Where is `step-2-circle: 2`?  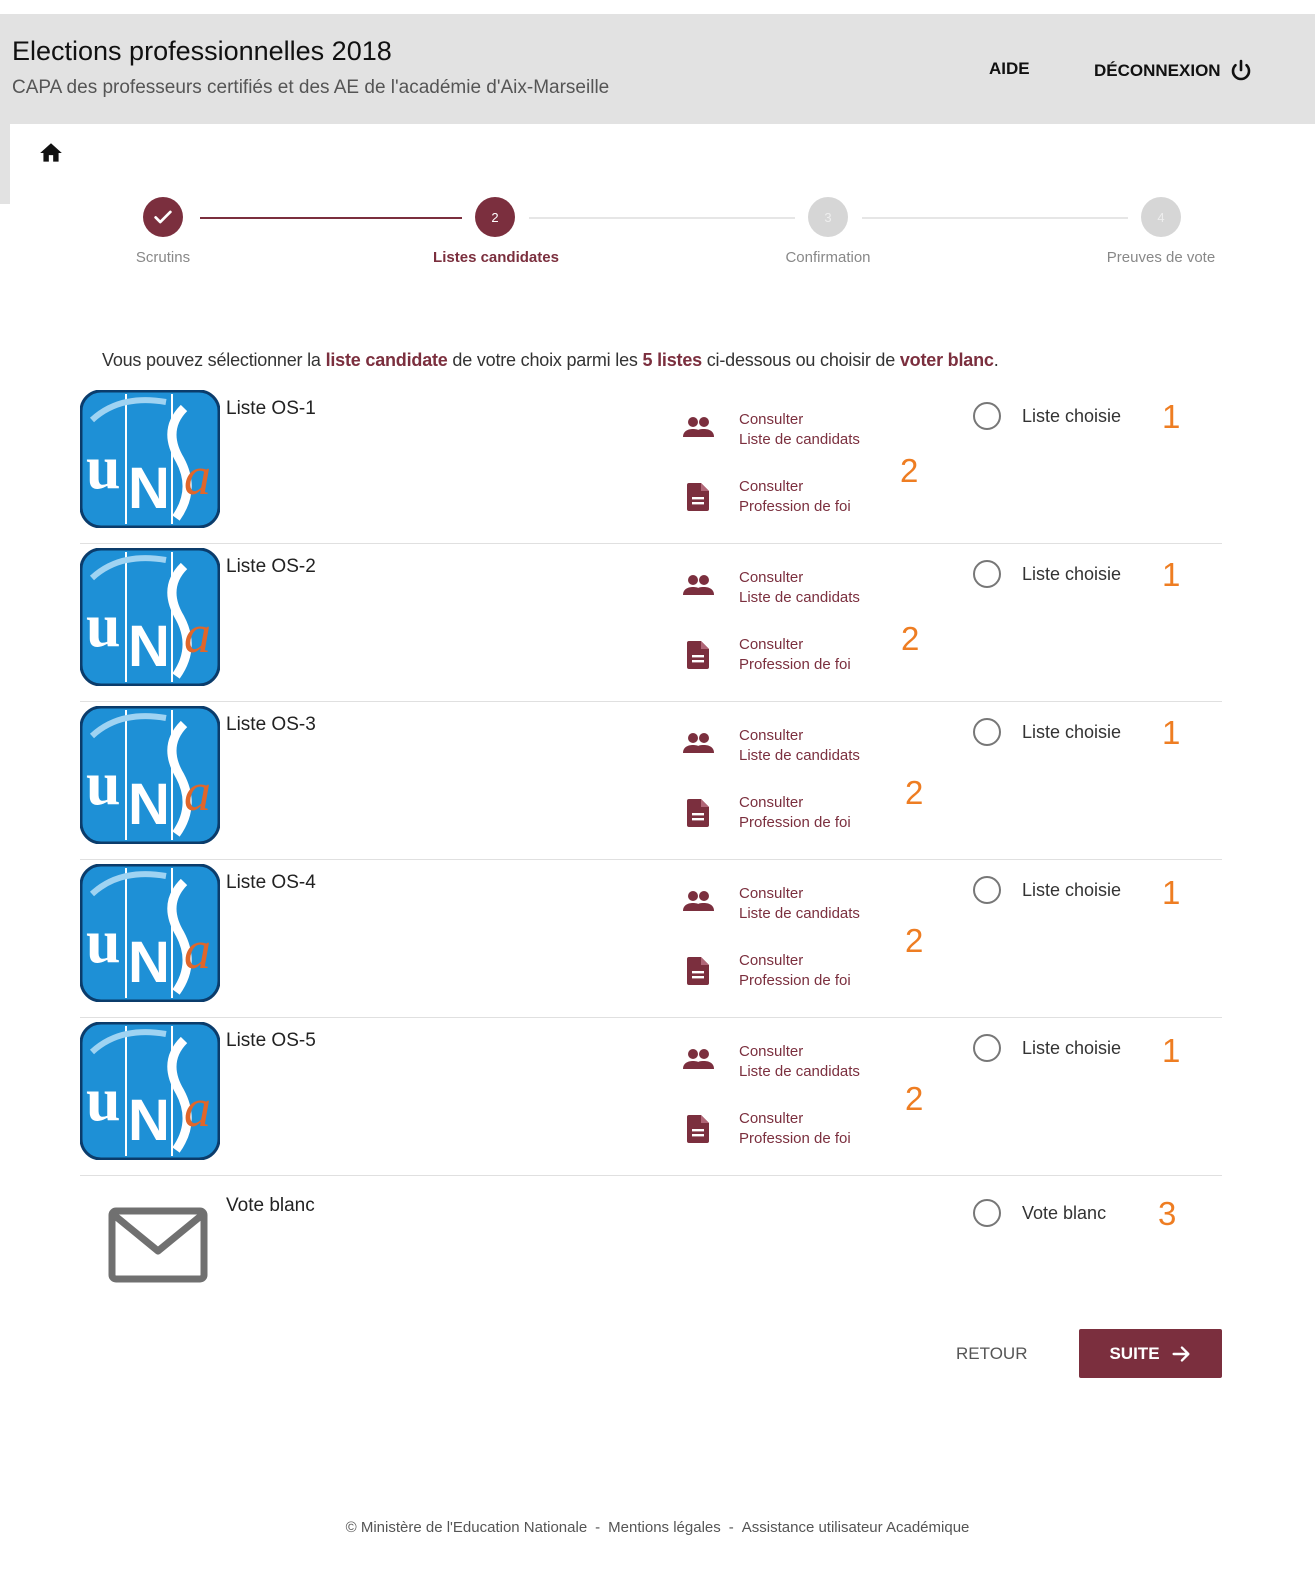 step-2-circle: 2 is located at coordinates (495, 217).